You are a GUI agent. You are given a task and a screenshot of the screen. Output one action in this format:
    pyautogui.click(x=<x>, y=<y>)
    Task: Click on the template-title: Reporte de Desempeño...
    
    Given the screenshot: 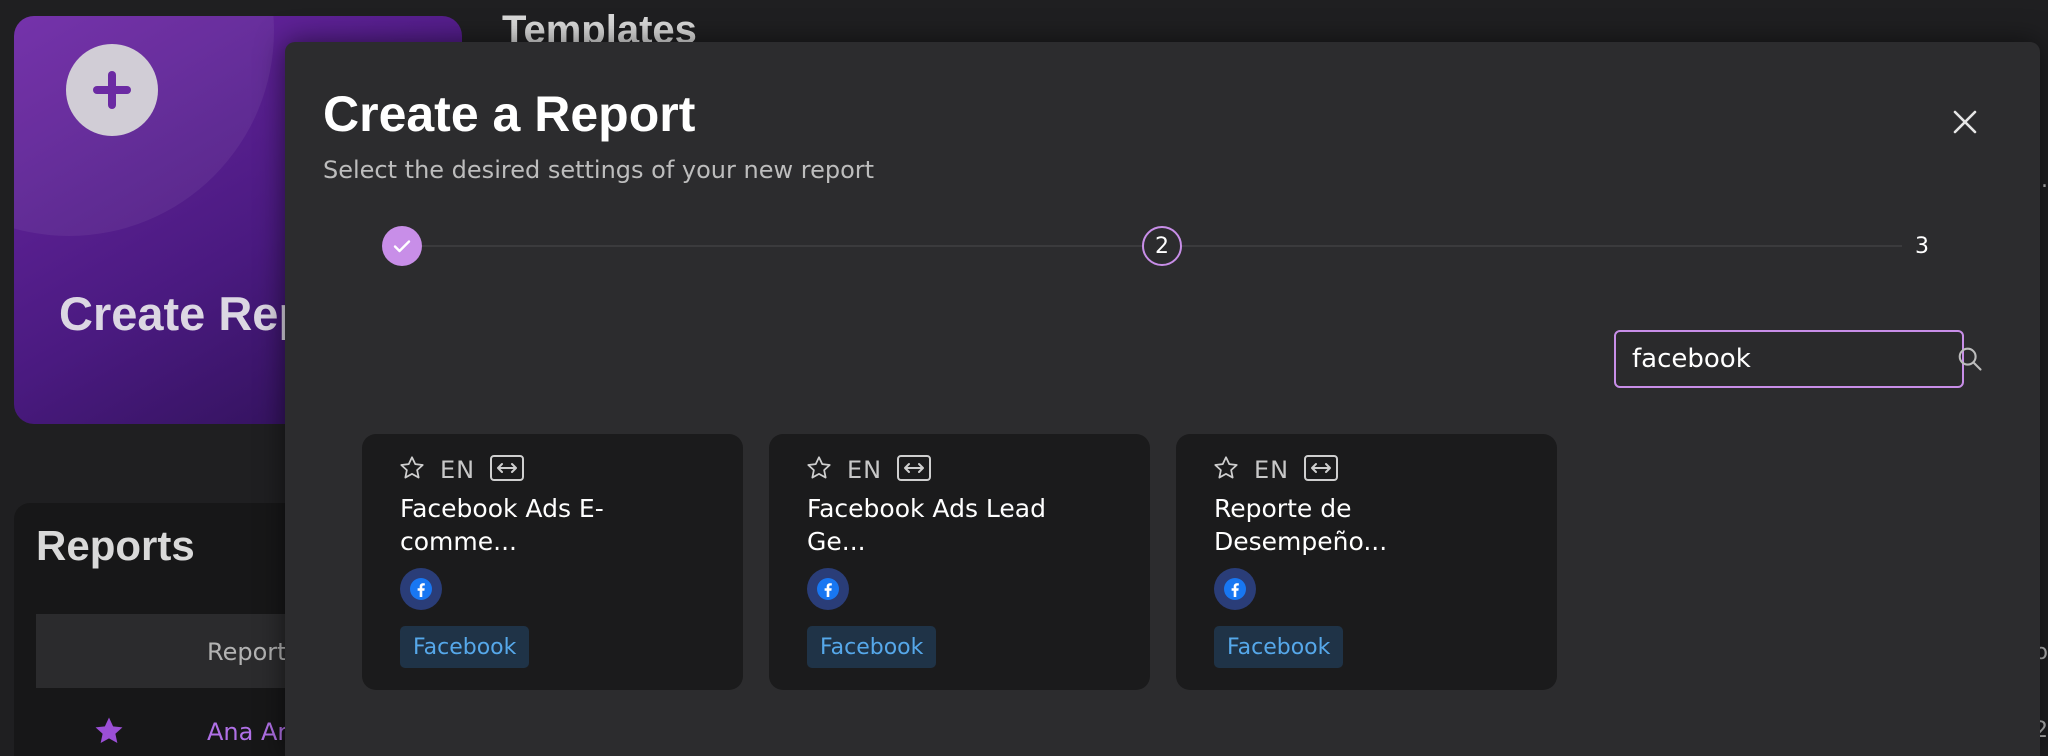 What is the action you would take?
    pyautogui.click(x=1301, y=525)
    